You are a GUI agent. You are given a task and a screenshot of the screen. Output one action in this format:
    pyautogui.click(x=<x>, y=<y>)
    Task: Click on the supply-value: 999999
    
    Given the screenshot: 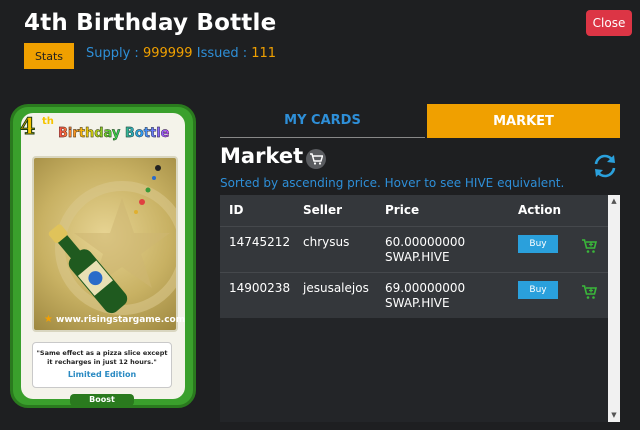 What is the action you would take?
    pyautogui.click(x=167, y=53)
    